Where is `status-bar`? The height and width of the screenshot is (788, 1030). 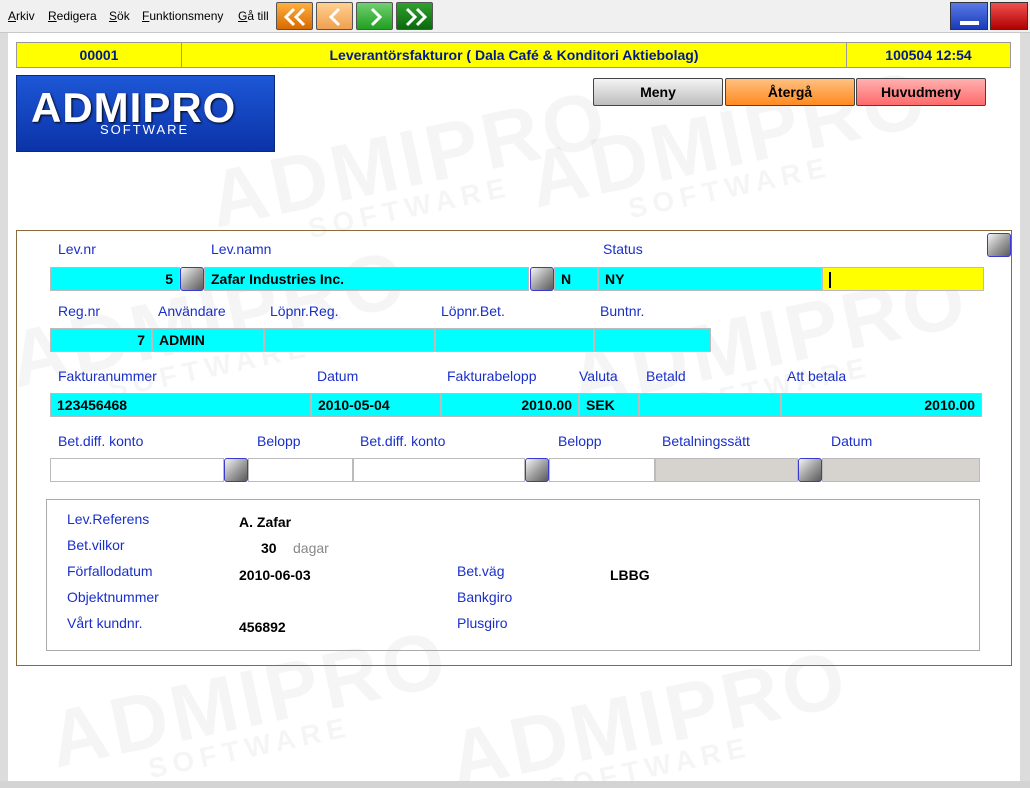 status-bar is located at coordinates (515, 784).